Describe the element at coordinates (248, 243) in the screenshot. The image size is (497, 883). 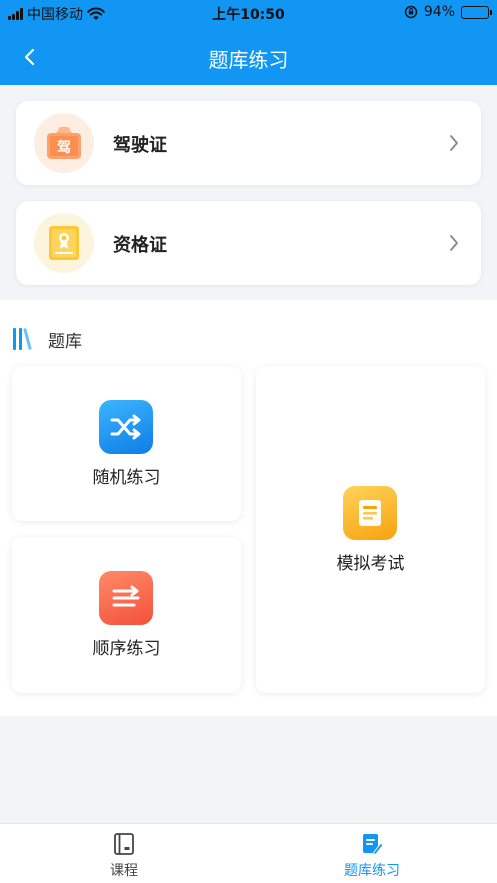
I see `category-card-certificate: 资格证` at that location.